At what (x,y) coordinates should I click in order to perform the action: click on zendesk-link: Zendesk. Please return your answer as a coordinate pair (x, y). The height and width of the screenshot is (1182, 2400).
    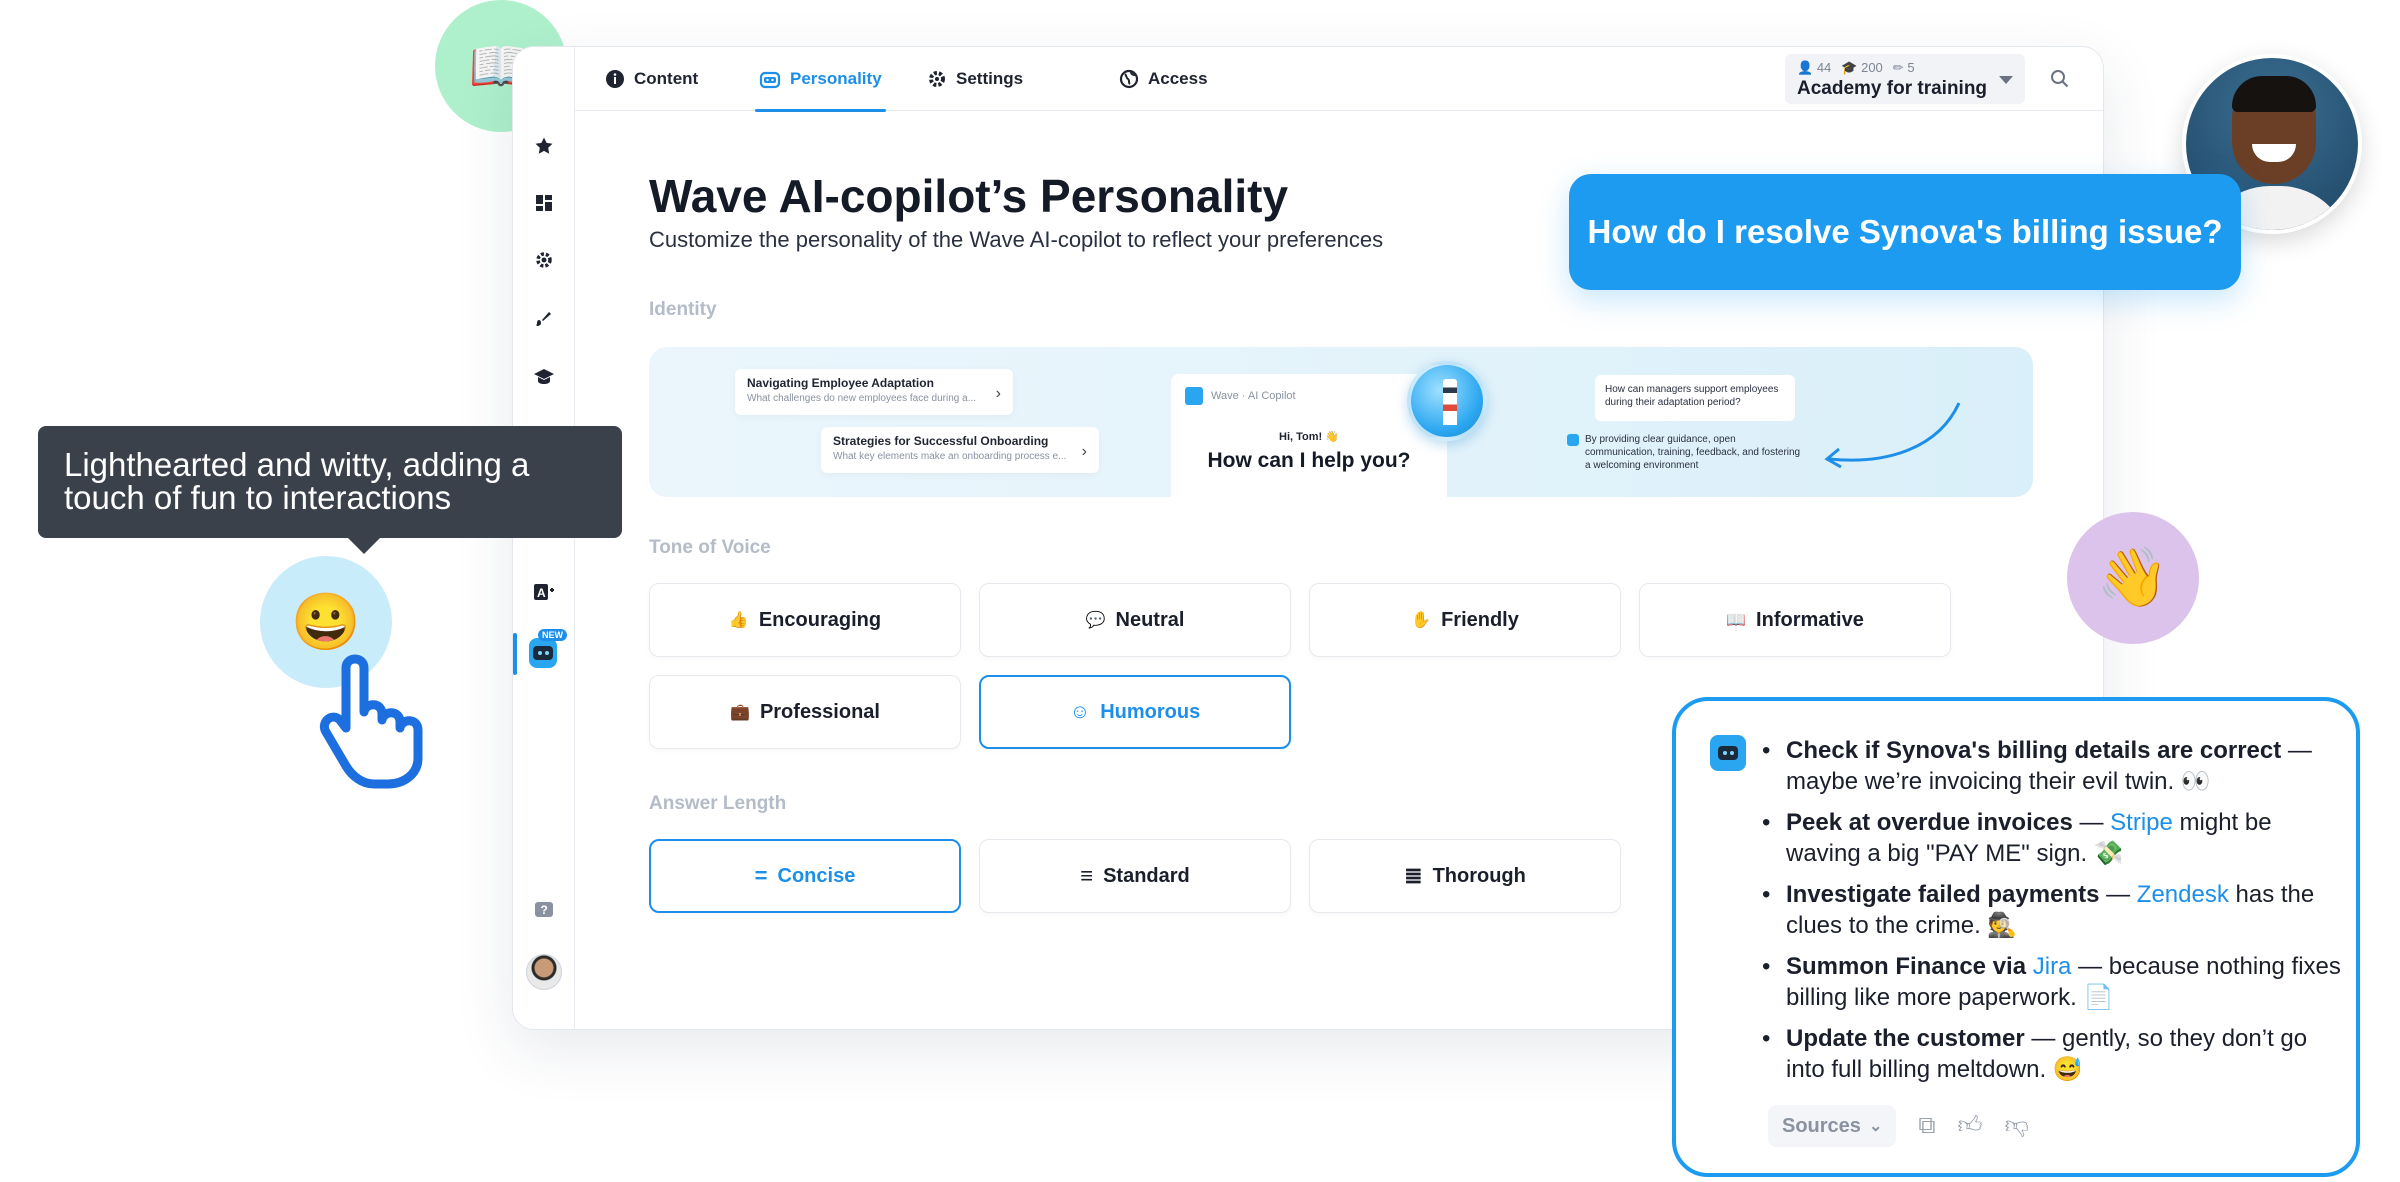
    Looking at the image, I should click on (2183, 894).